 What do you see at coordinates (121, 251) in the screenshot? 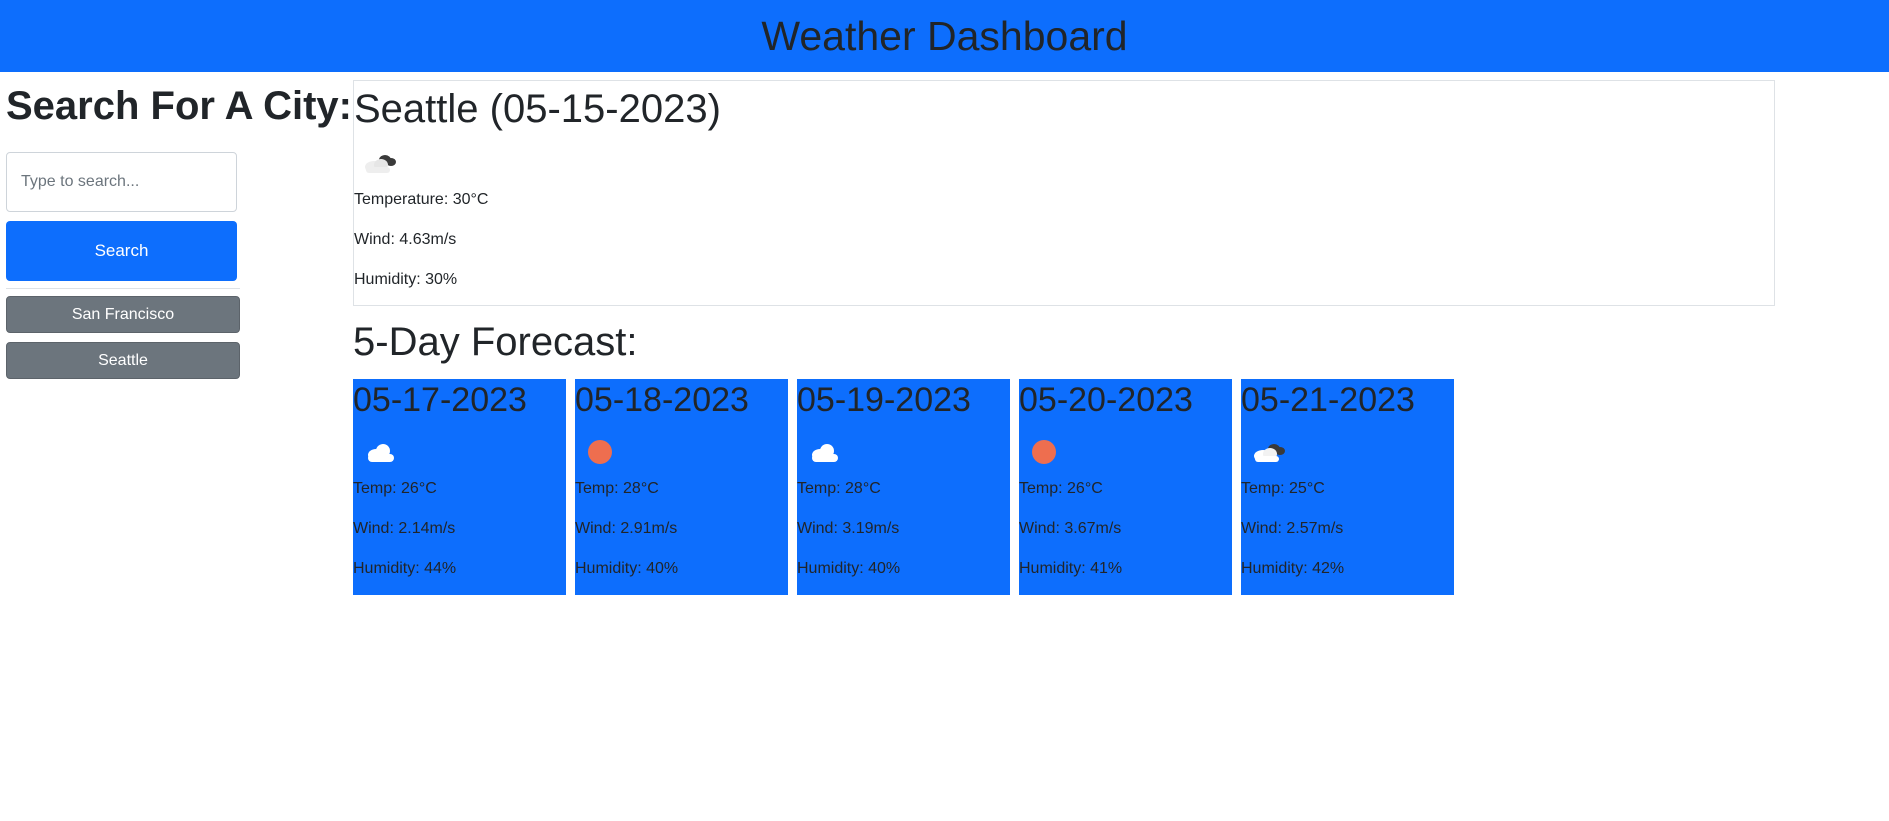
I see `search-button: Search` at bounding box center [121, 251].